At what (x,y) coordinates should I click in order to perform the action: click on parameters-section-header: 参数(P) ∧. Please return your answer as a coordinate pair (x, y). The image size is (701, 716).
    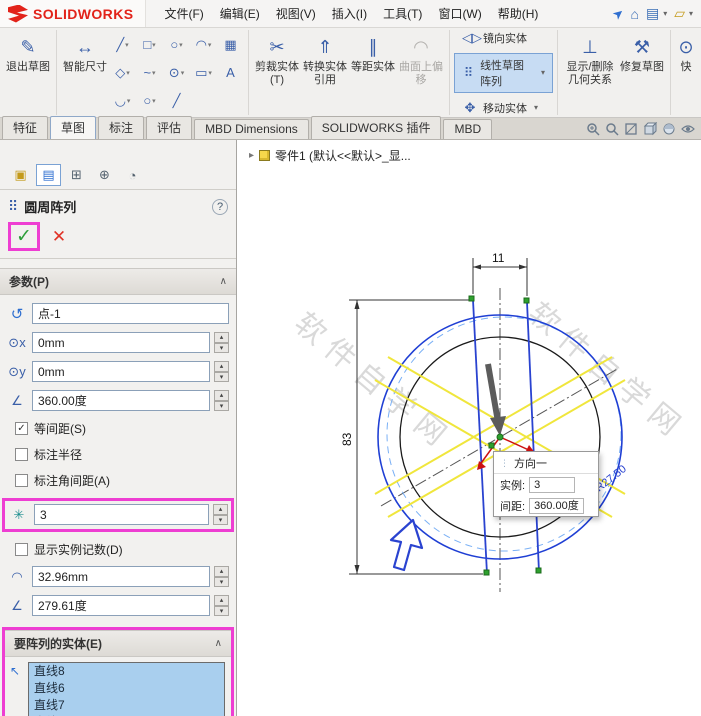
    Looking at the image, I should click on (118, 281).